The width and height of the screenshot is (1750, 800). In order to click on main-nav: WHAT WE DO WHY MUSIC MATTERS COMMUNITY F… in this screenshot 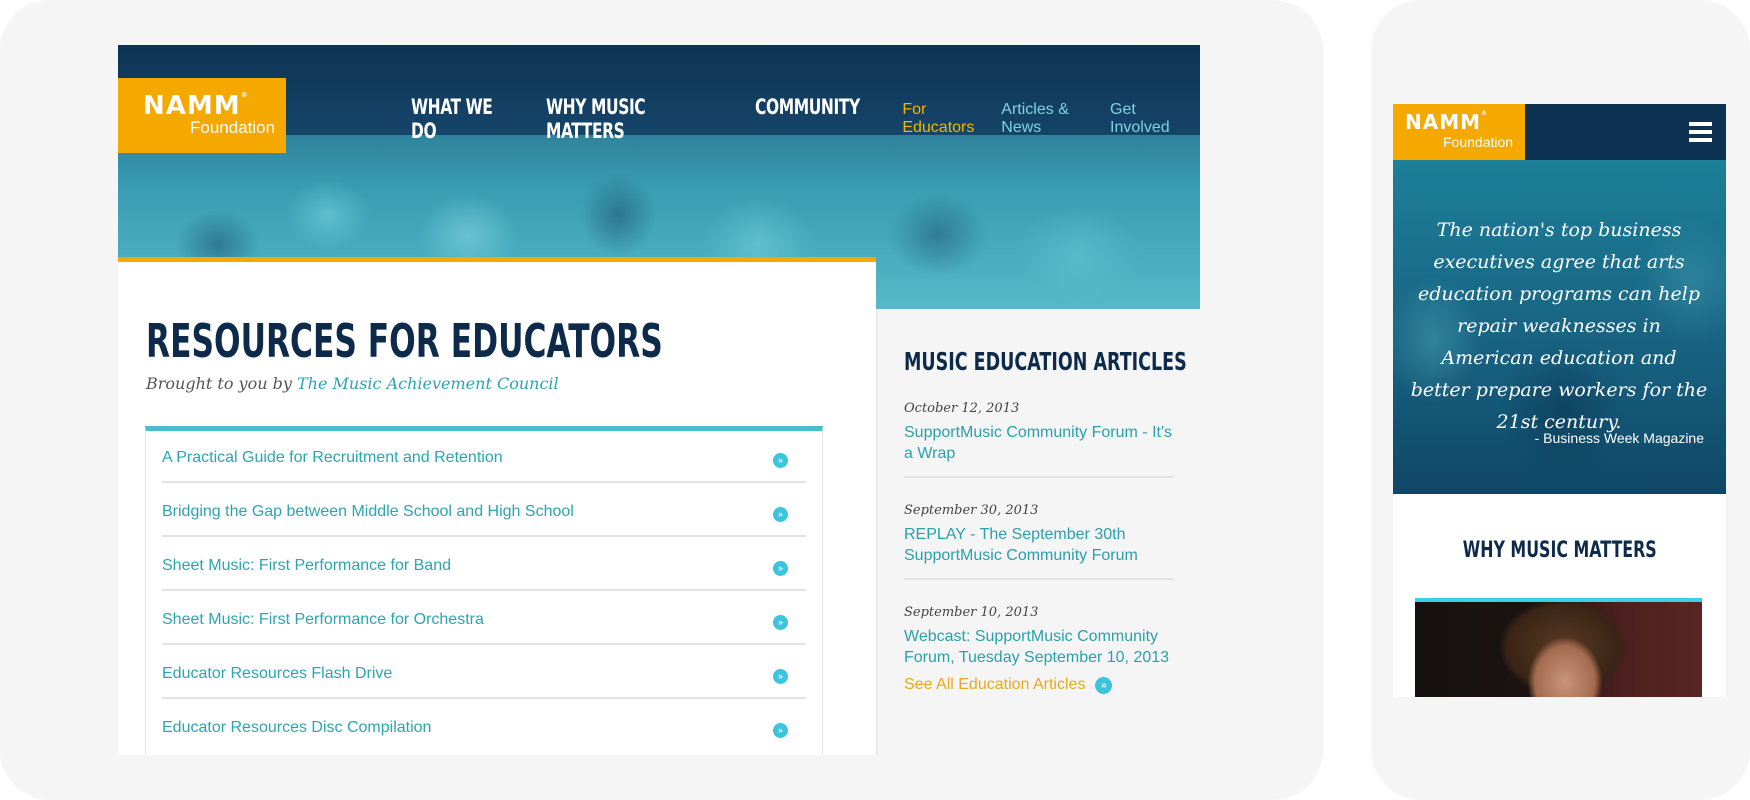, I will do `click(805, 119)`.